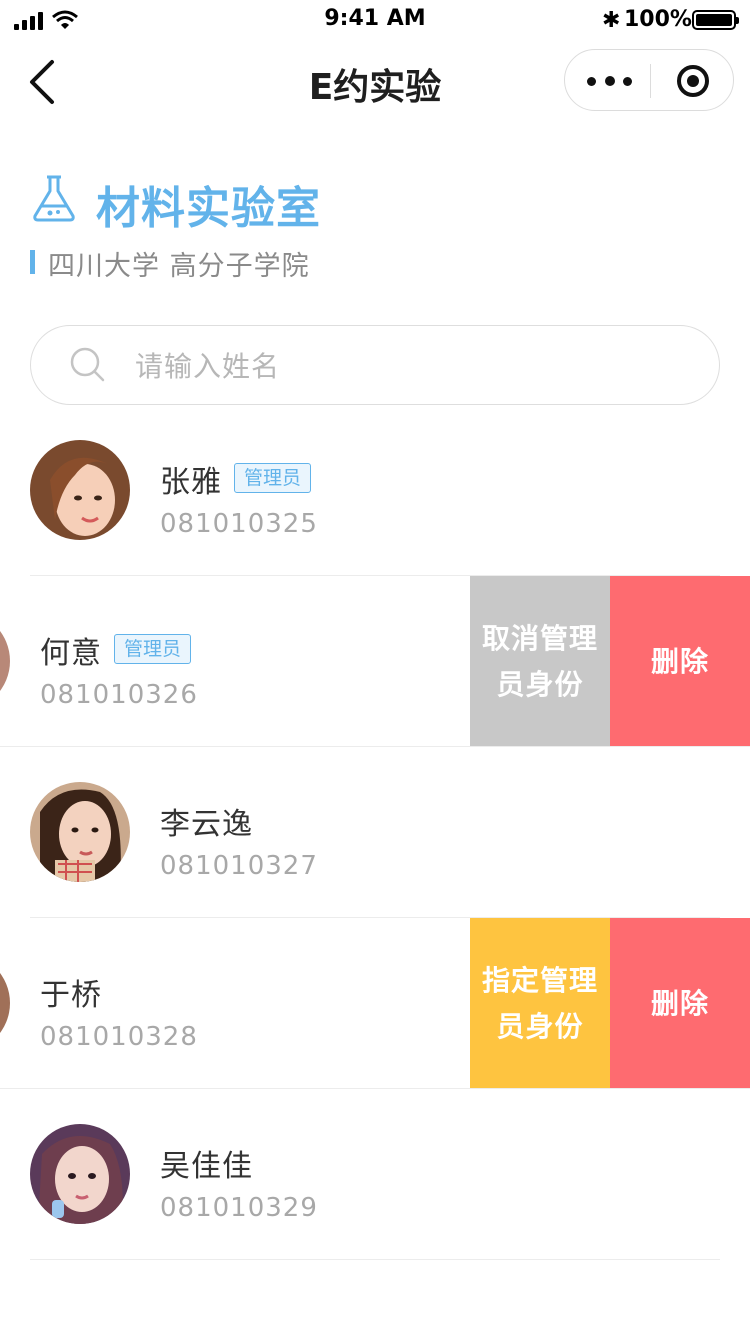  I want to click on assign-admin-label-line1: 指定管理, so click(539, 980).